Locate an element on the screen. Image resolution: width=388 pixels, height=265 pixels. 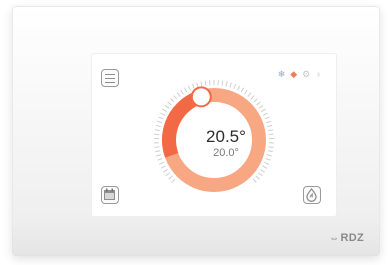
menu-button is located at coordinates (110, 78).